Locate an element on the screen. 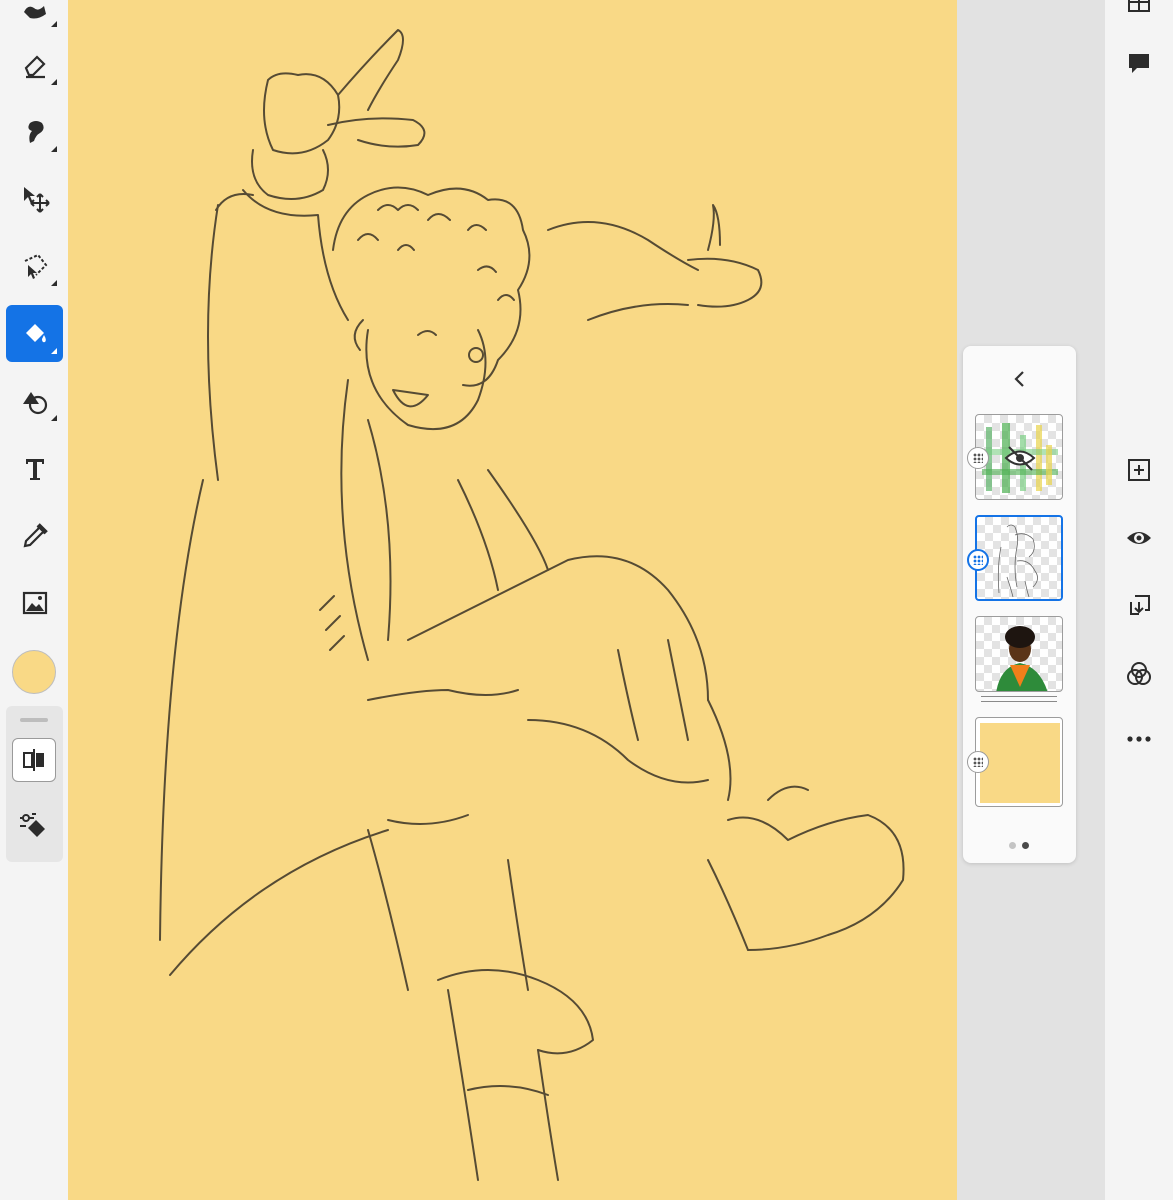 The height and width of the screenshot is (1200, 1173). smudge-icon is located at coordinates (35, 131).